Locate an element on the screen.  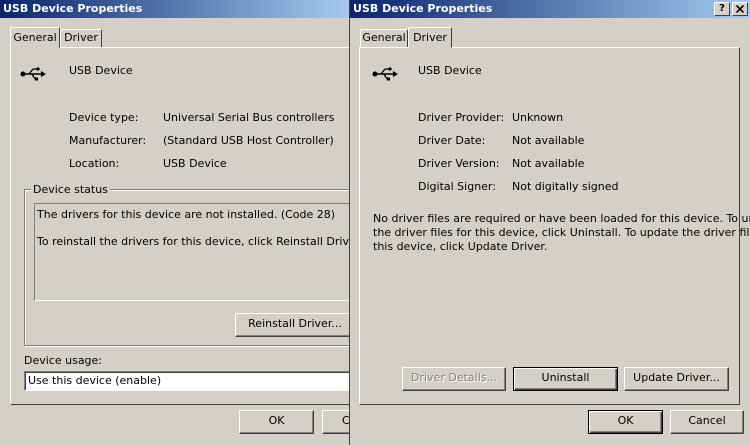
driver-message-line-3: this device, click Update Driver. is located at coordinates (460, 246).